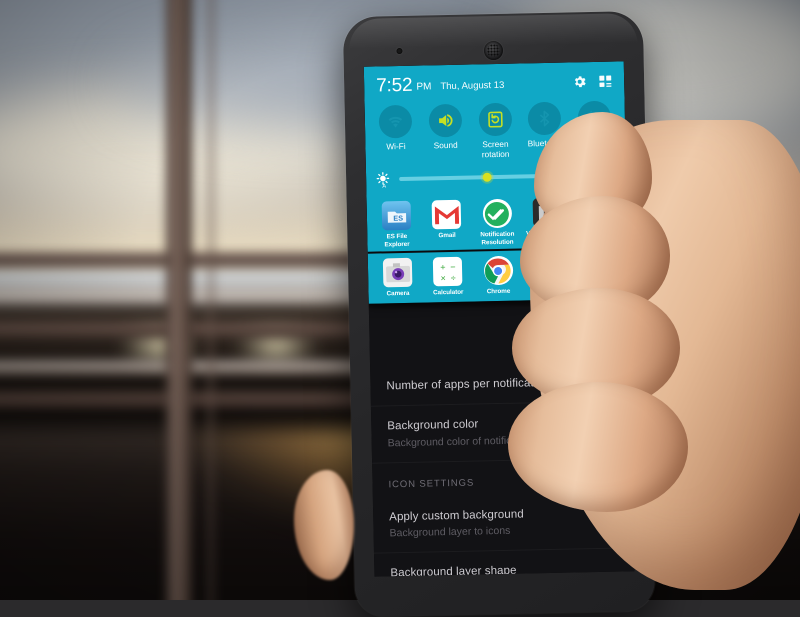 Image resolution: width=800 pixels, height=617 pixels. I want to click on setting-subtitle: Background color of notification, so click(461, 442).